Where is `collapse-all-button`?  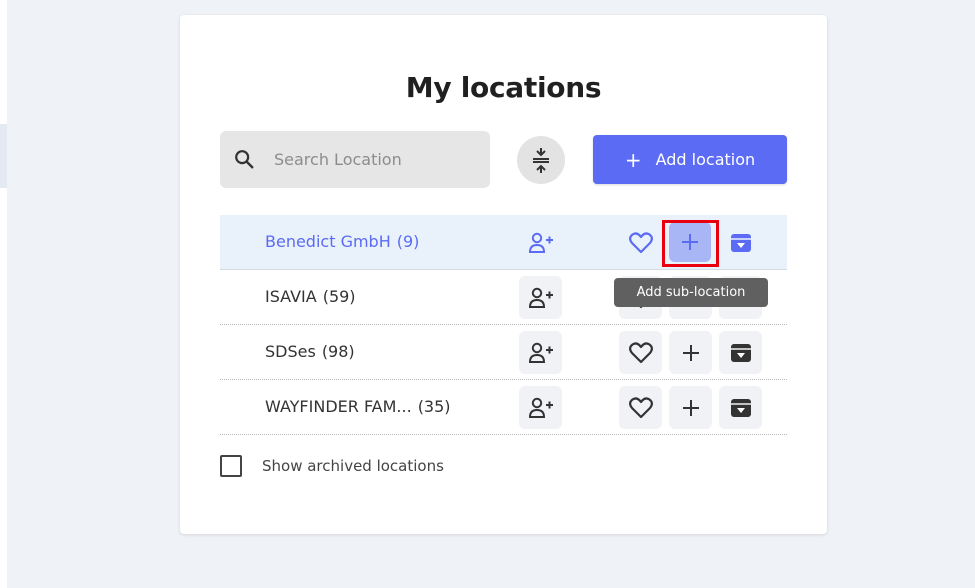
collapse-all-button is located at coordinates (541, 160).